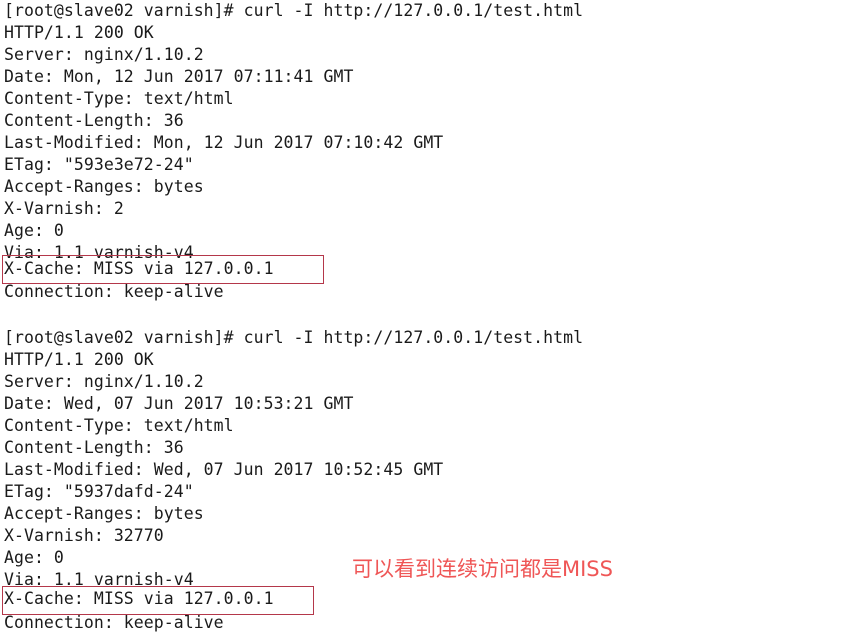 This screenshot has height=641, width=850. I want to click on terminal-line-output: X-Varnish: 32770, so click(84, 535).